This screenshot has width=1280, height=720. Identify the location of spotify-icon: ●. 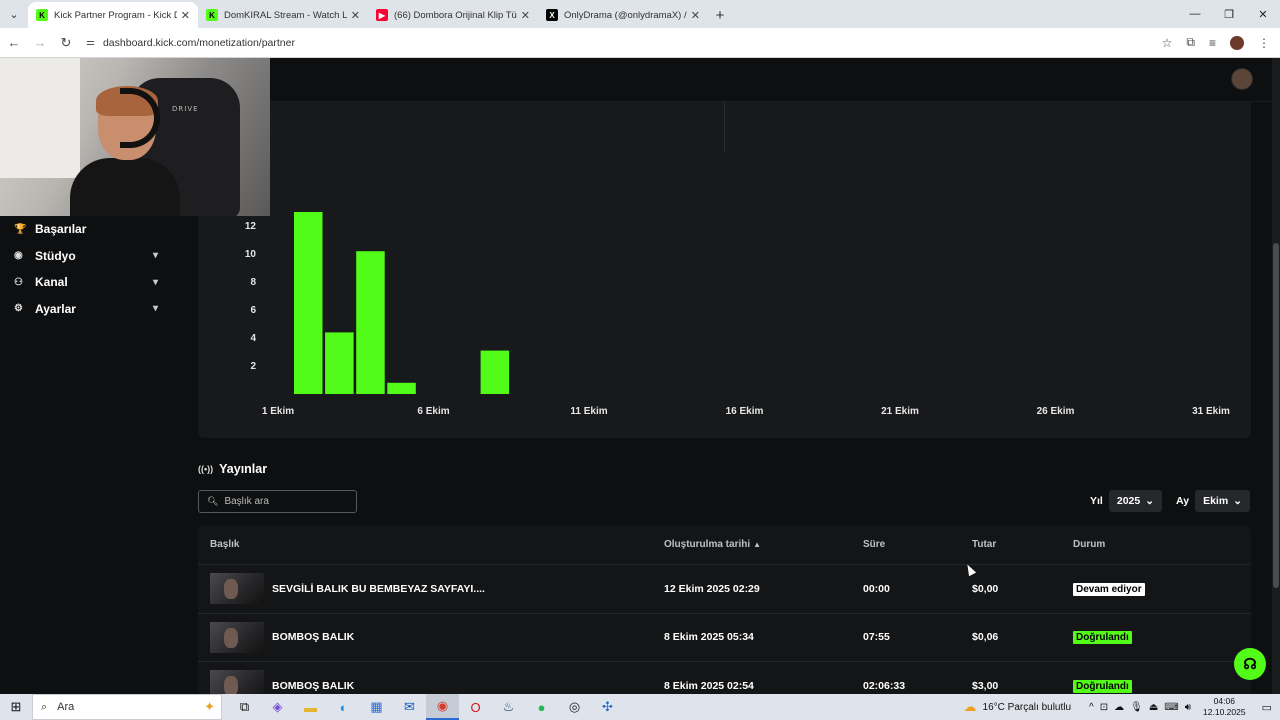
(541, 707).